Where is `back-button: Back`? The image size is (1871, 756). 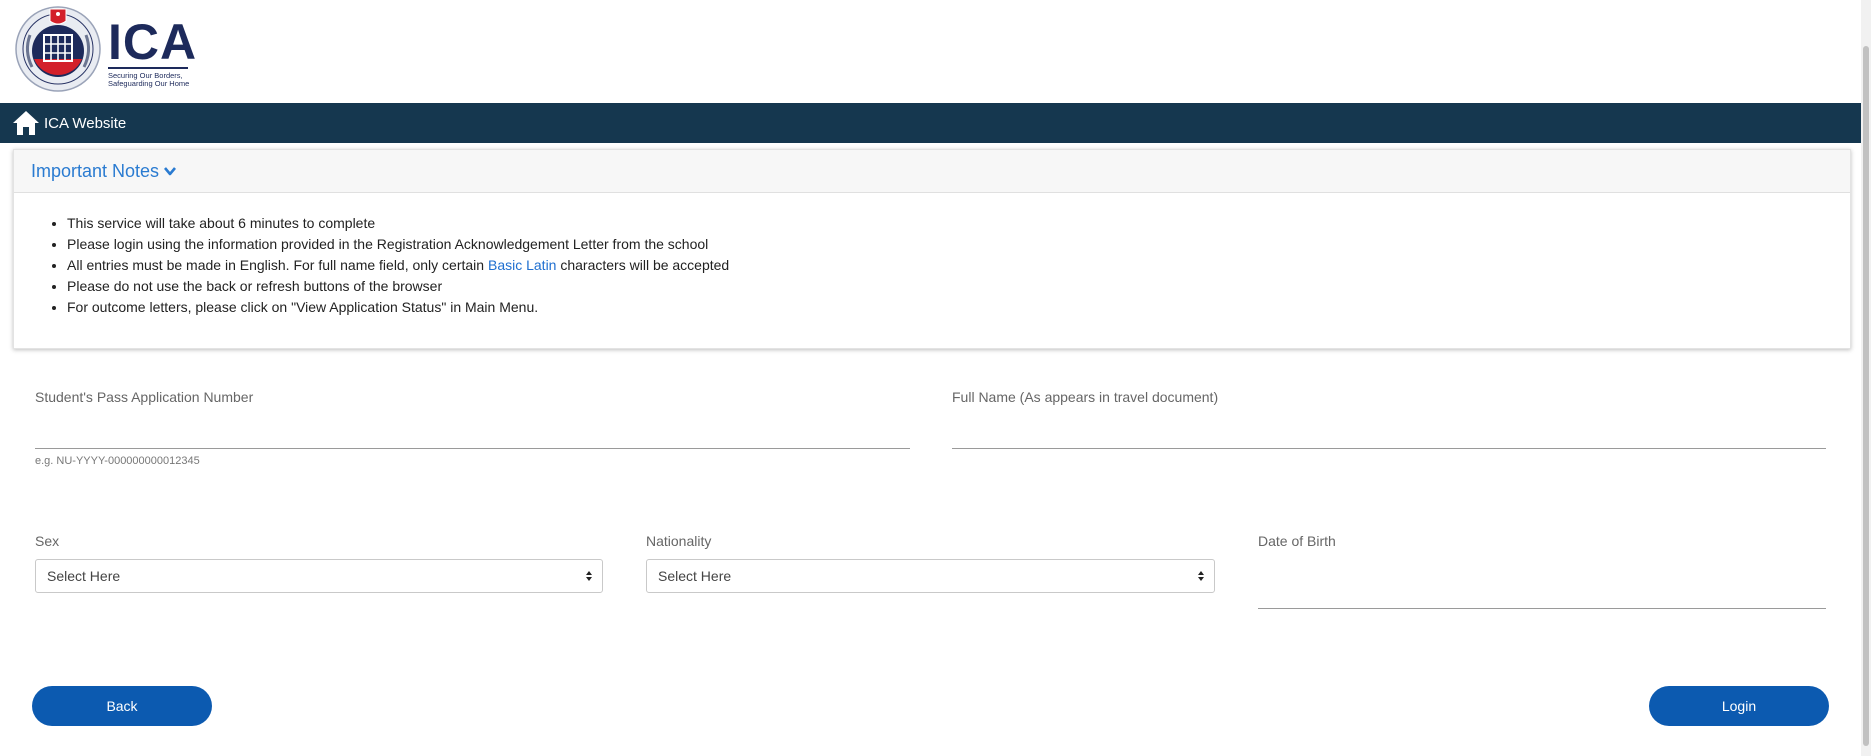
back-button: Back is located at coordinates (122, 706).